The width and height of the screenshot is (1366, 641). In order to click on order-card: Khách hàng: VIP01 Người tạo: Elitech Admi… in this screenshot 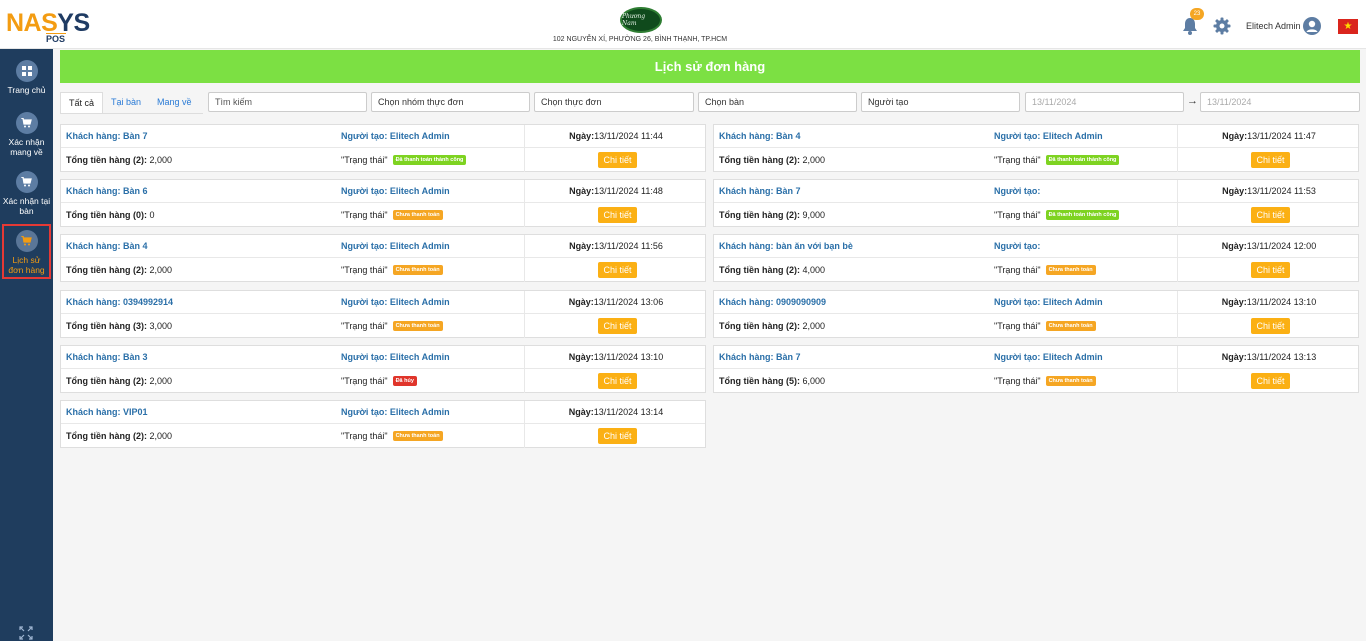, I will do `click(383, 424)`.